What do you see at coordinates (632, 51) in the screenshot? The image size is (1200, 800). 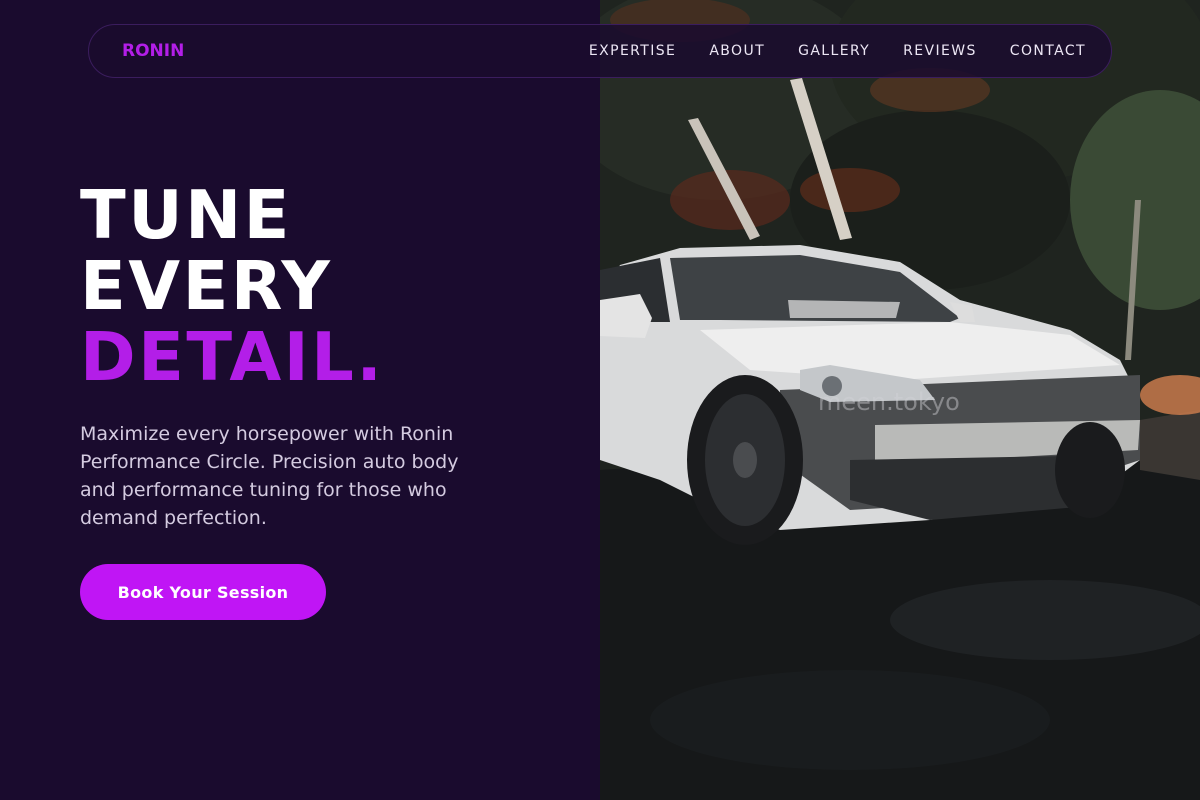 I see `nav-link-expertise: EXPERTISE` at bounding box center [632, 51].